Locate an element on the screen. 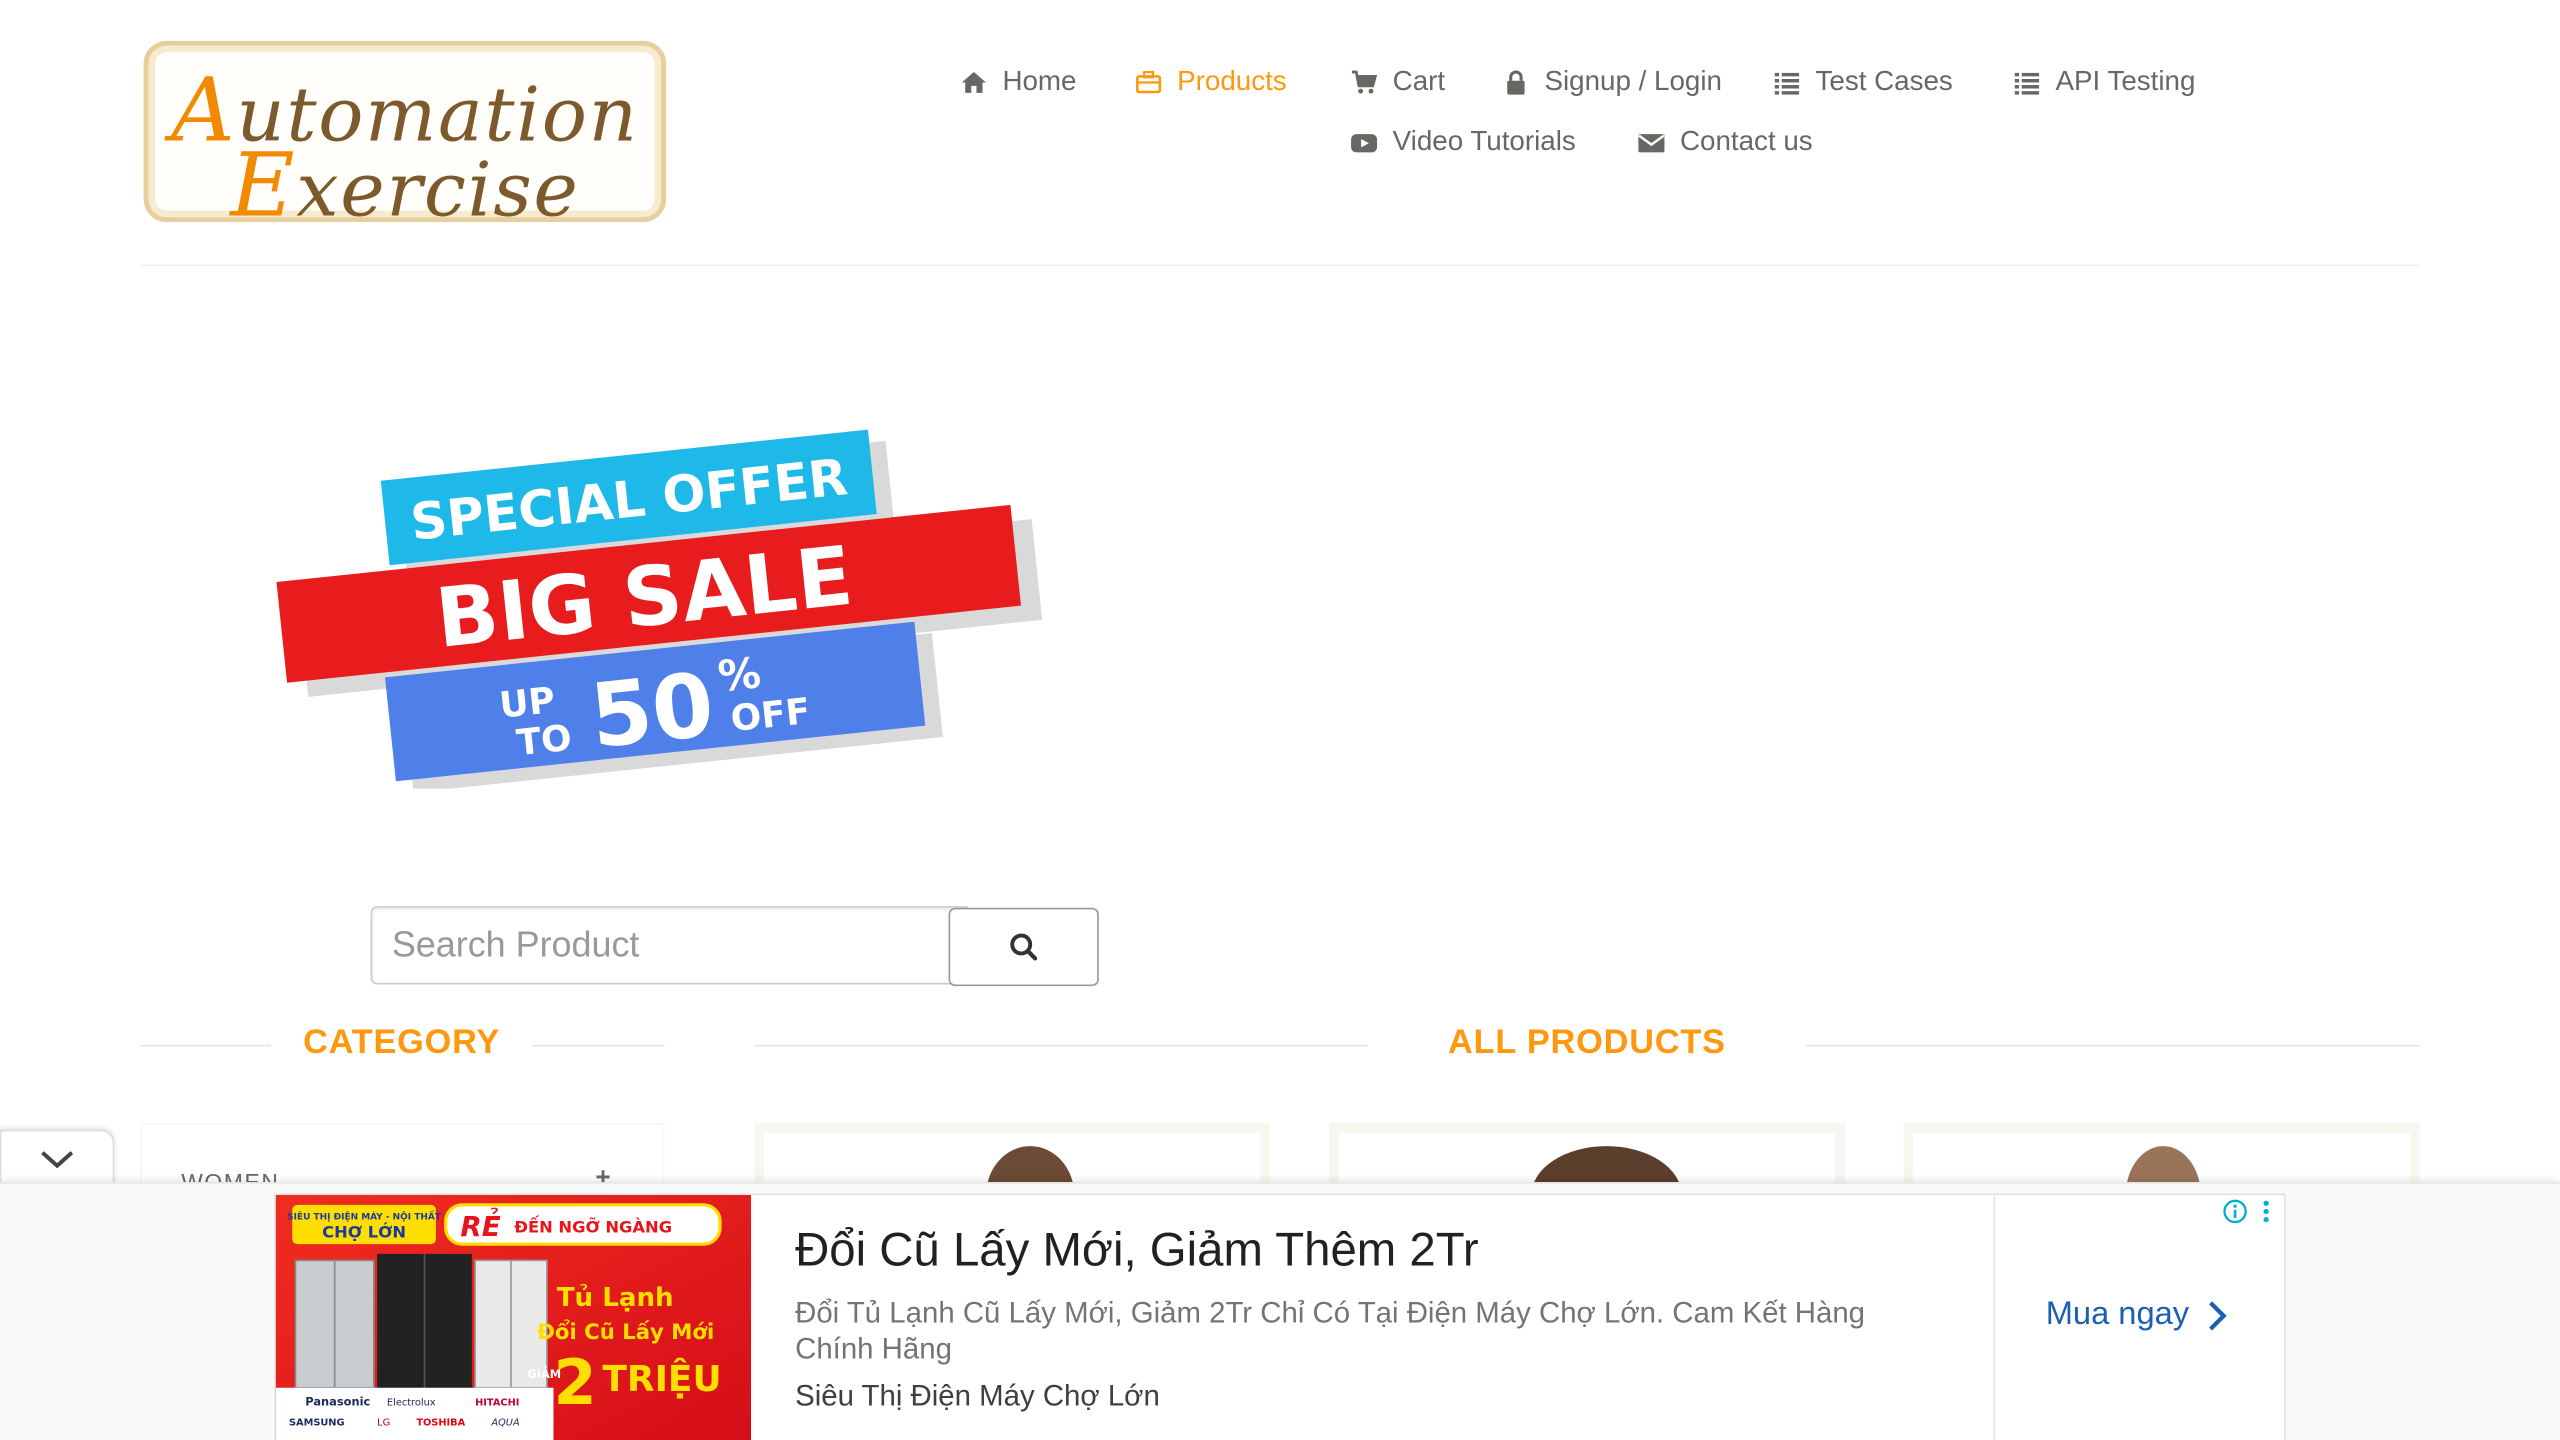  logo-line-2: Exercise is located at coordinates (405, 185).